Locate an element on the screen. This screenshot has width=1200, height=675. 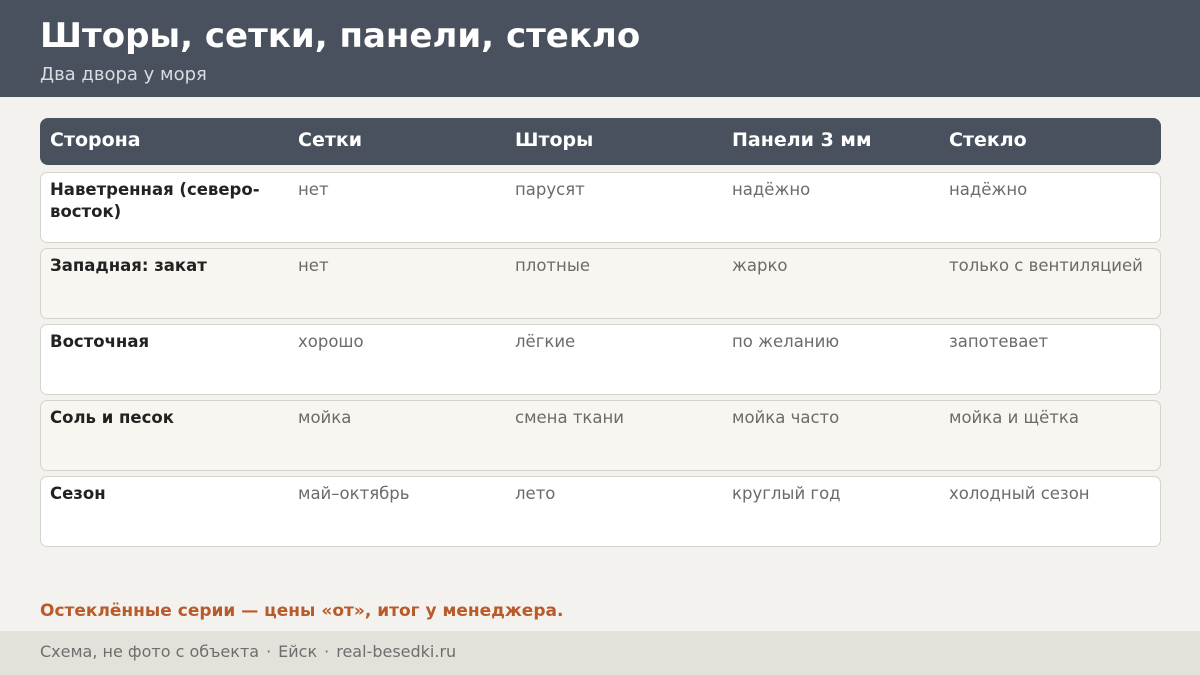
table-header: Сторона Сетки Шторы Панели 3 мм Стекло is located at coordinates (600, 141).